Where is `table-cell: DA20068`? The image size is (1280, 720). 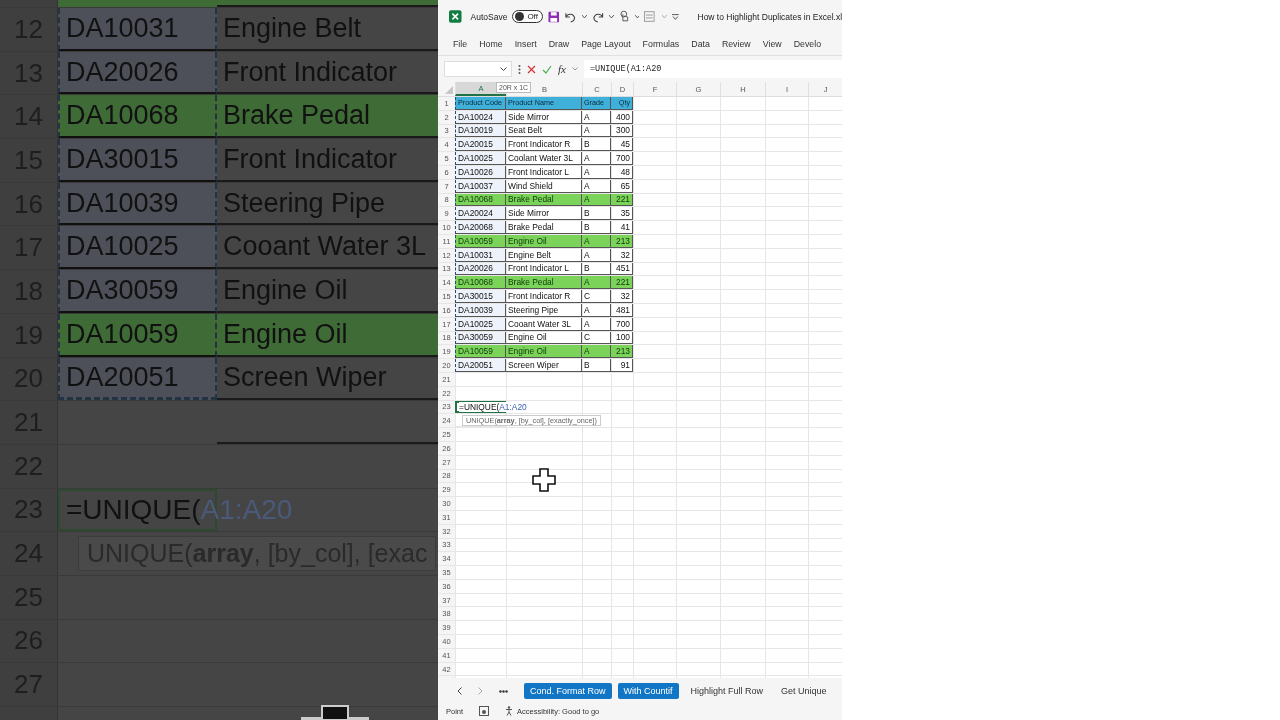 table-cell: DA20068 is located at coordinates (480, 227).